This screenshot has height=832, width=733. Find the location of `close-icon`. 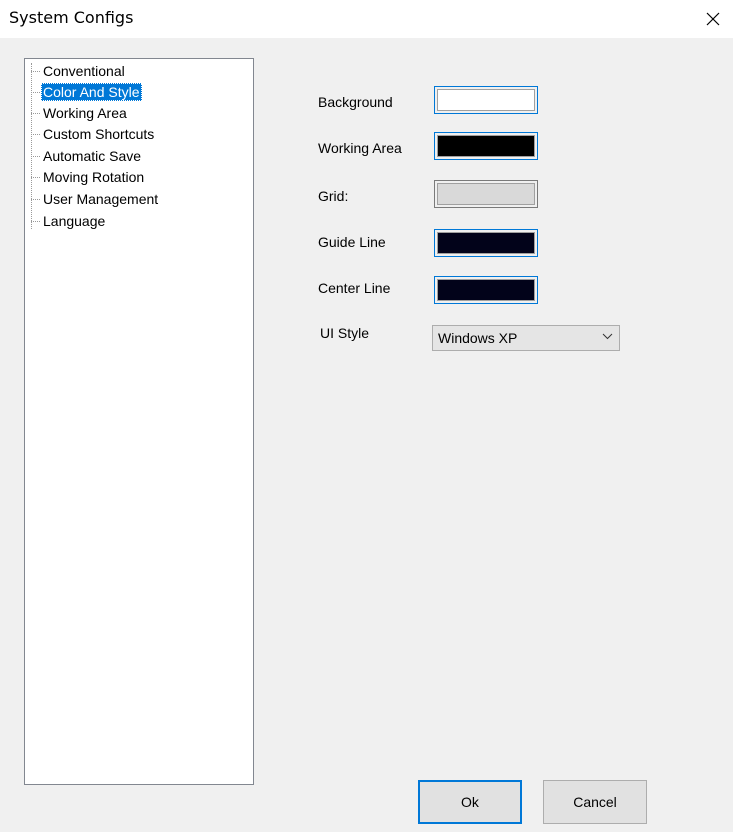

close-icon is located at coordinates (713, 19).